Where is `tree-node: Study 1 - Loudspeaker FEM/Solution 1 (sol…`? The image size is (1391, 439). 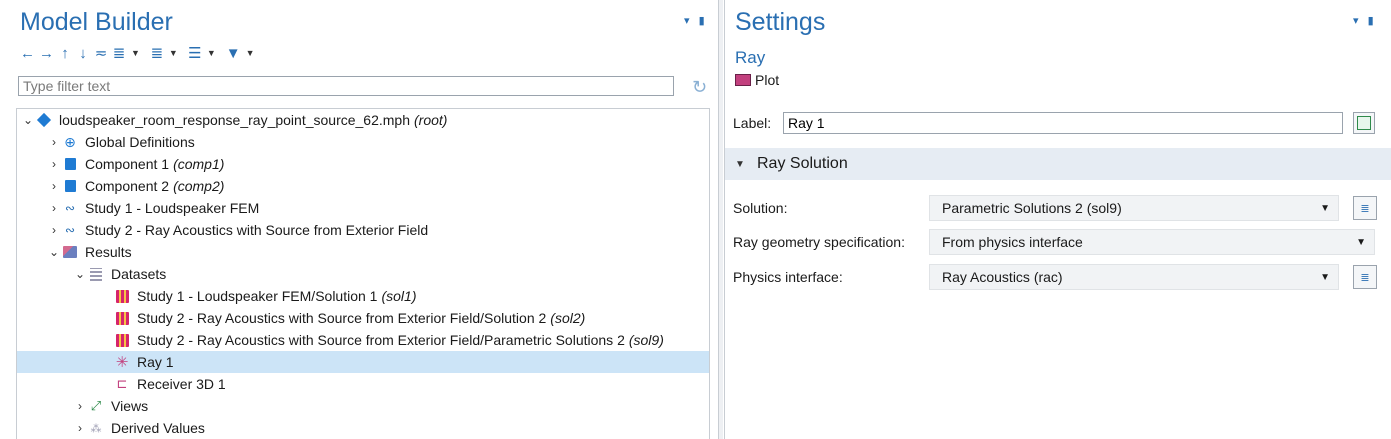
tree-node: Study 1 - Loudspeaker FEM/Solution 1 (sol… is located at coordinates (363, 296).